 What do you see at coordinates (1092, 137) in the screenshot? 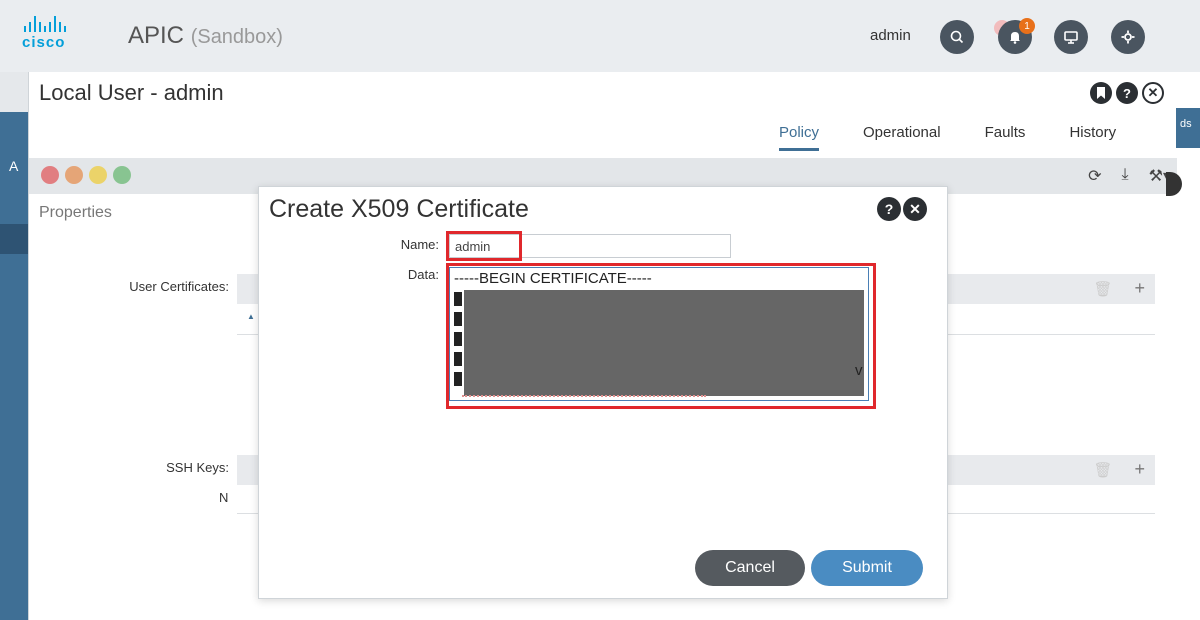
I see `tab-history: History` at bounding box center [1092, 137].